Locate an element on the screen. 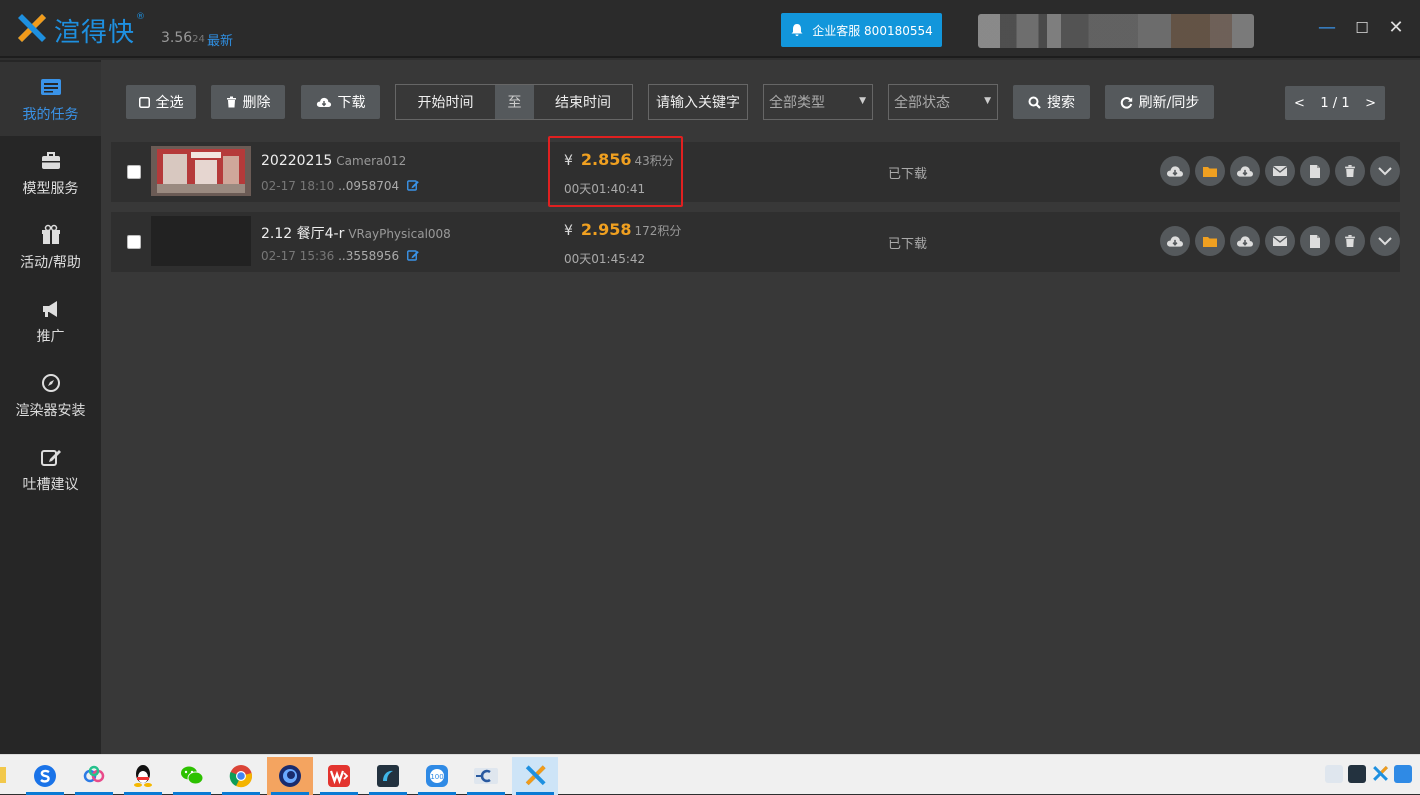 This screenshot has height=795, width=1420. end-time-field: 结束时间 is located at coordinates (583, 102).